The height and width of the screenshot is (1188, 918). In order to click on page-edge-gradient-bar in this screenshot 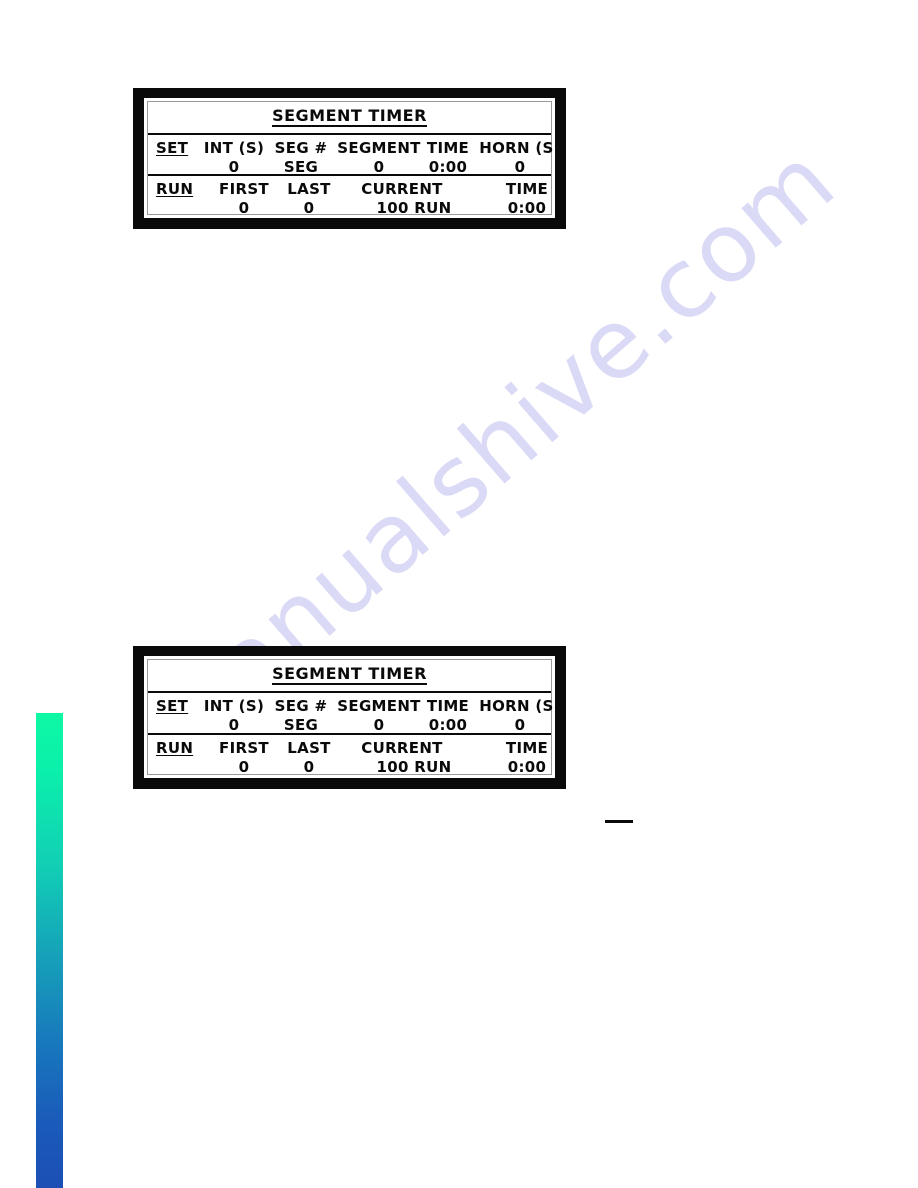, I will do `click(49, 950)`.